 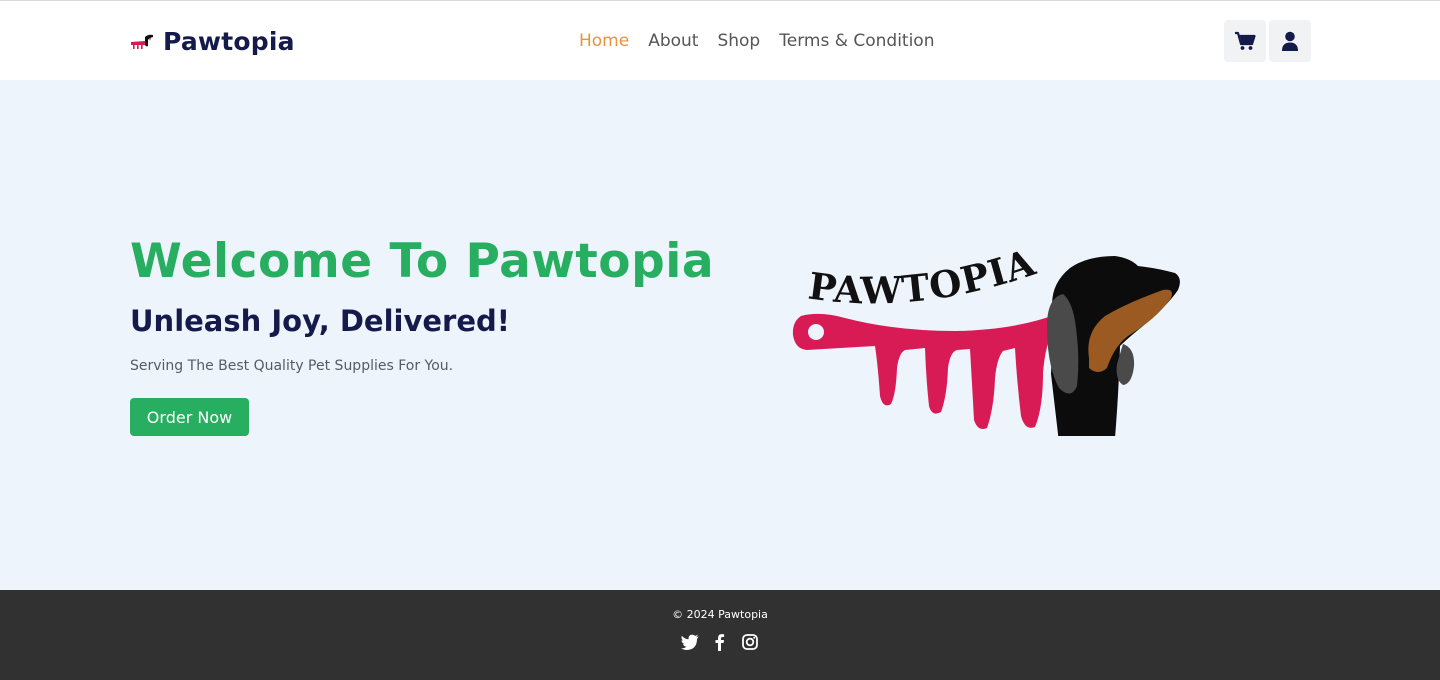 I want to click on social-links, so click(x=725, y=642).